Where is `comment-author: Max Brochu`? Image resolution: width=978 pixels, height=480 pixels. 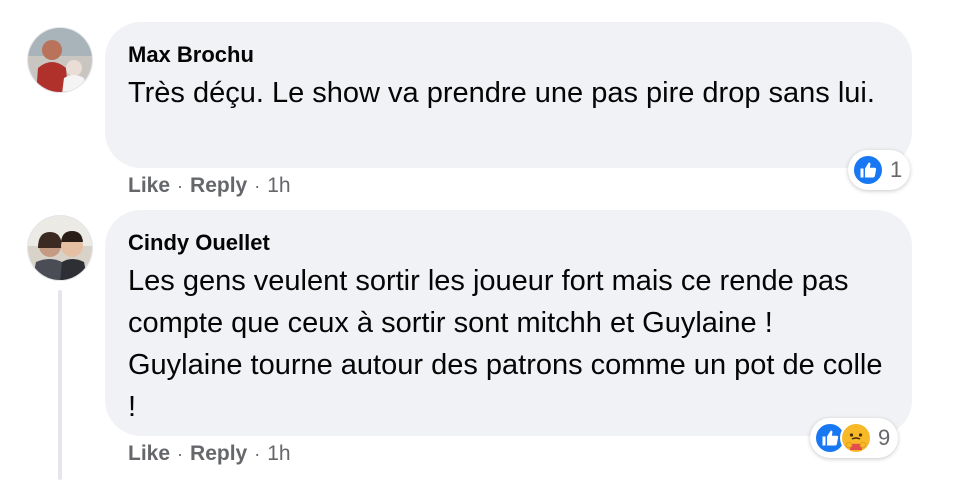 comment-author: Max Brochu is located at coordinates (191, 55).